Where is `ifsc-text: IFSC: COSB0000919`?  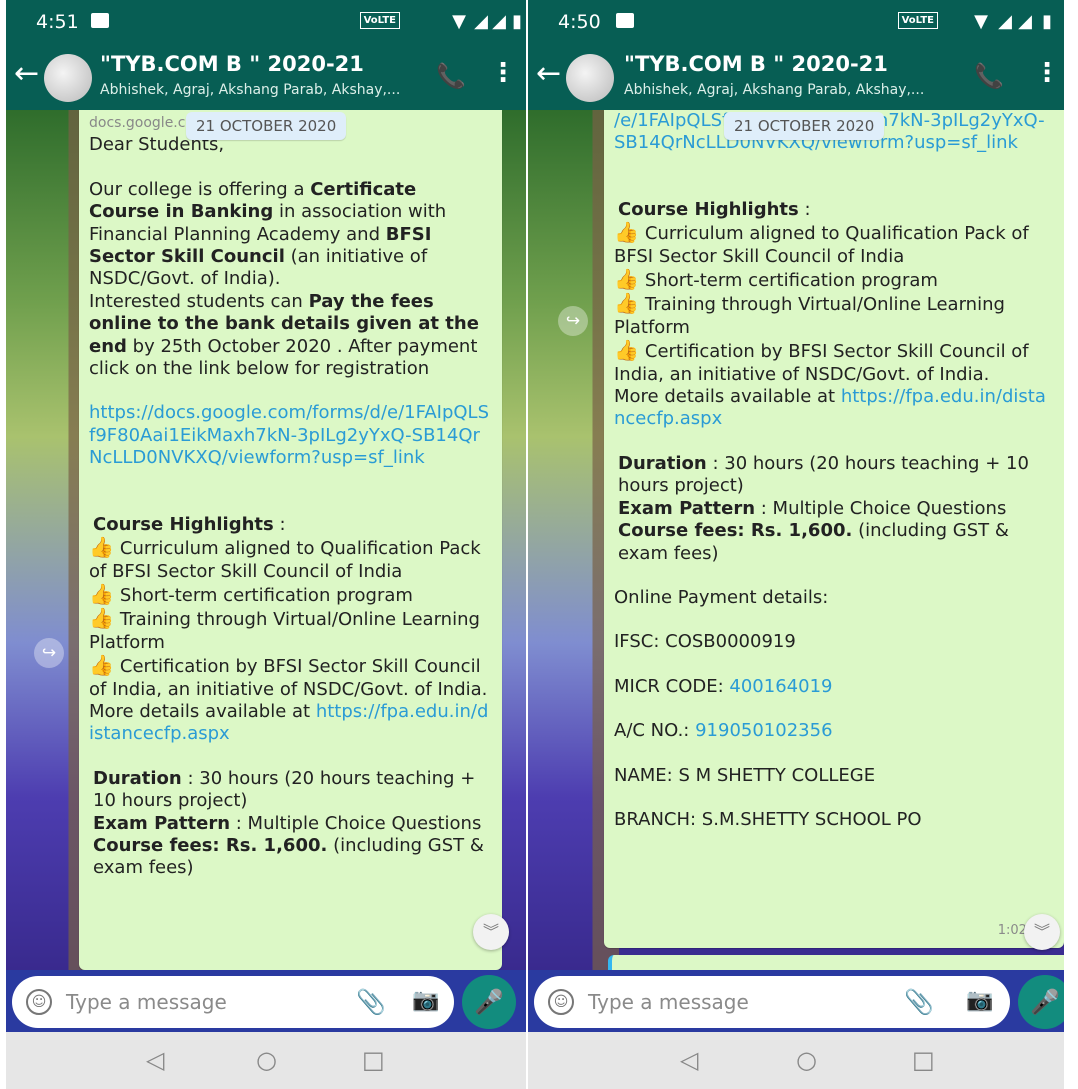
ifsc-text: IFSC: COSB0000919 is located at coordinates (705, 642).